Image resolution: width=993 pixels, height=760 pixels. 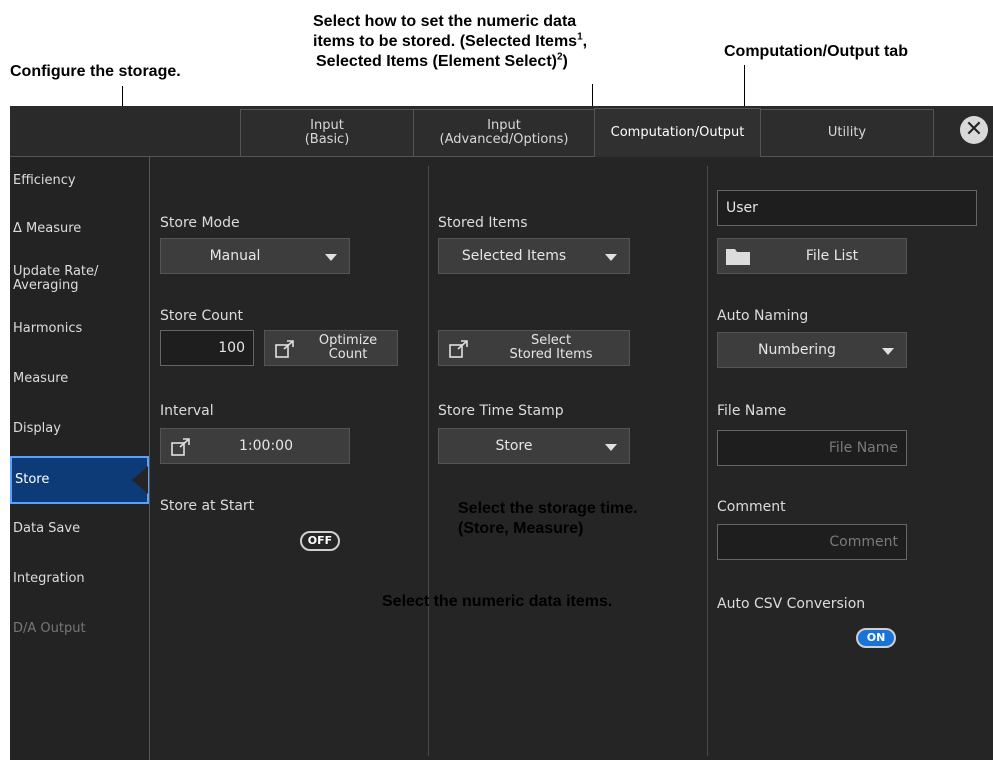 What do you see at coordinates (797, 350) in the screenshot?
I see `auto-naming-value: Numbering` at bounding box center [797, 350].